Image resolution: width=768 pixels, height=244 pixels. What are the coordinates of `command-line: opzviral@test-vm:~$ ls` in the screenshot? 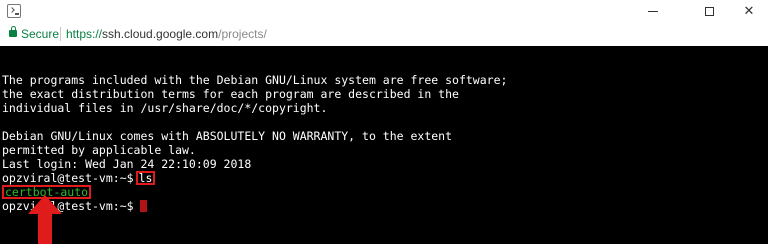 It's located at (254, 178).